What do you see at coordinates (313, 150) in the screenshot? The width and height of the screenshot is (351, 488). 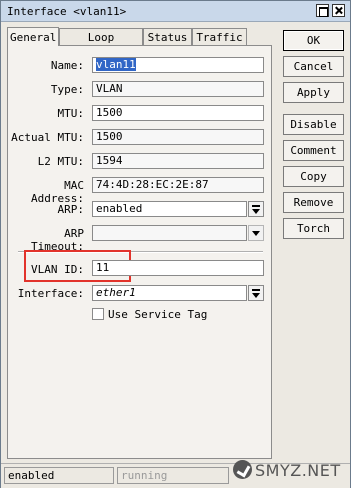 I see `comment-button: Comment` at bounding box center [313, 150].